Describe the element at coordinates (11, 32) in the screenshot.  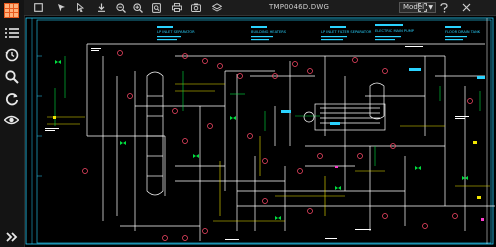
I see `menu-list-icon` at that location.